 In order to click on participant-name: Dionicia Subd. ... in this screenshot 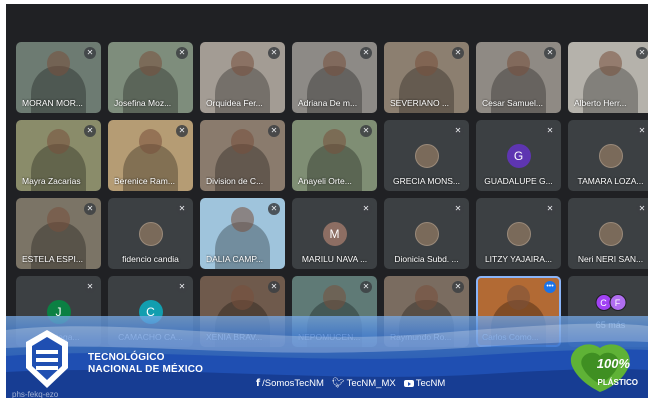, I will do `click(426, 259)`.